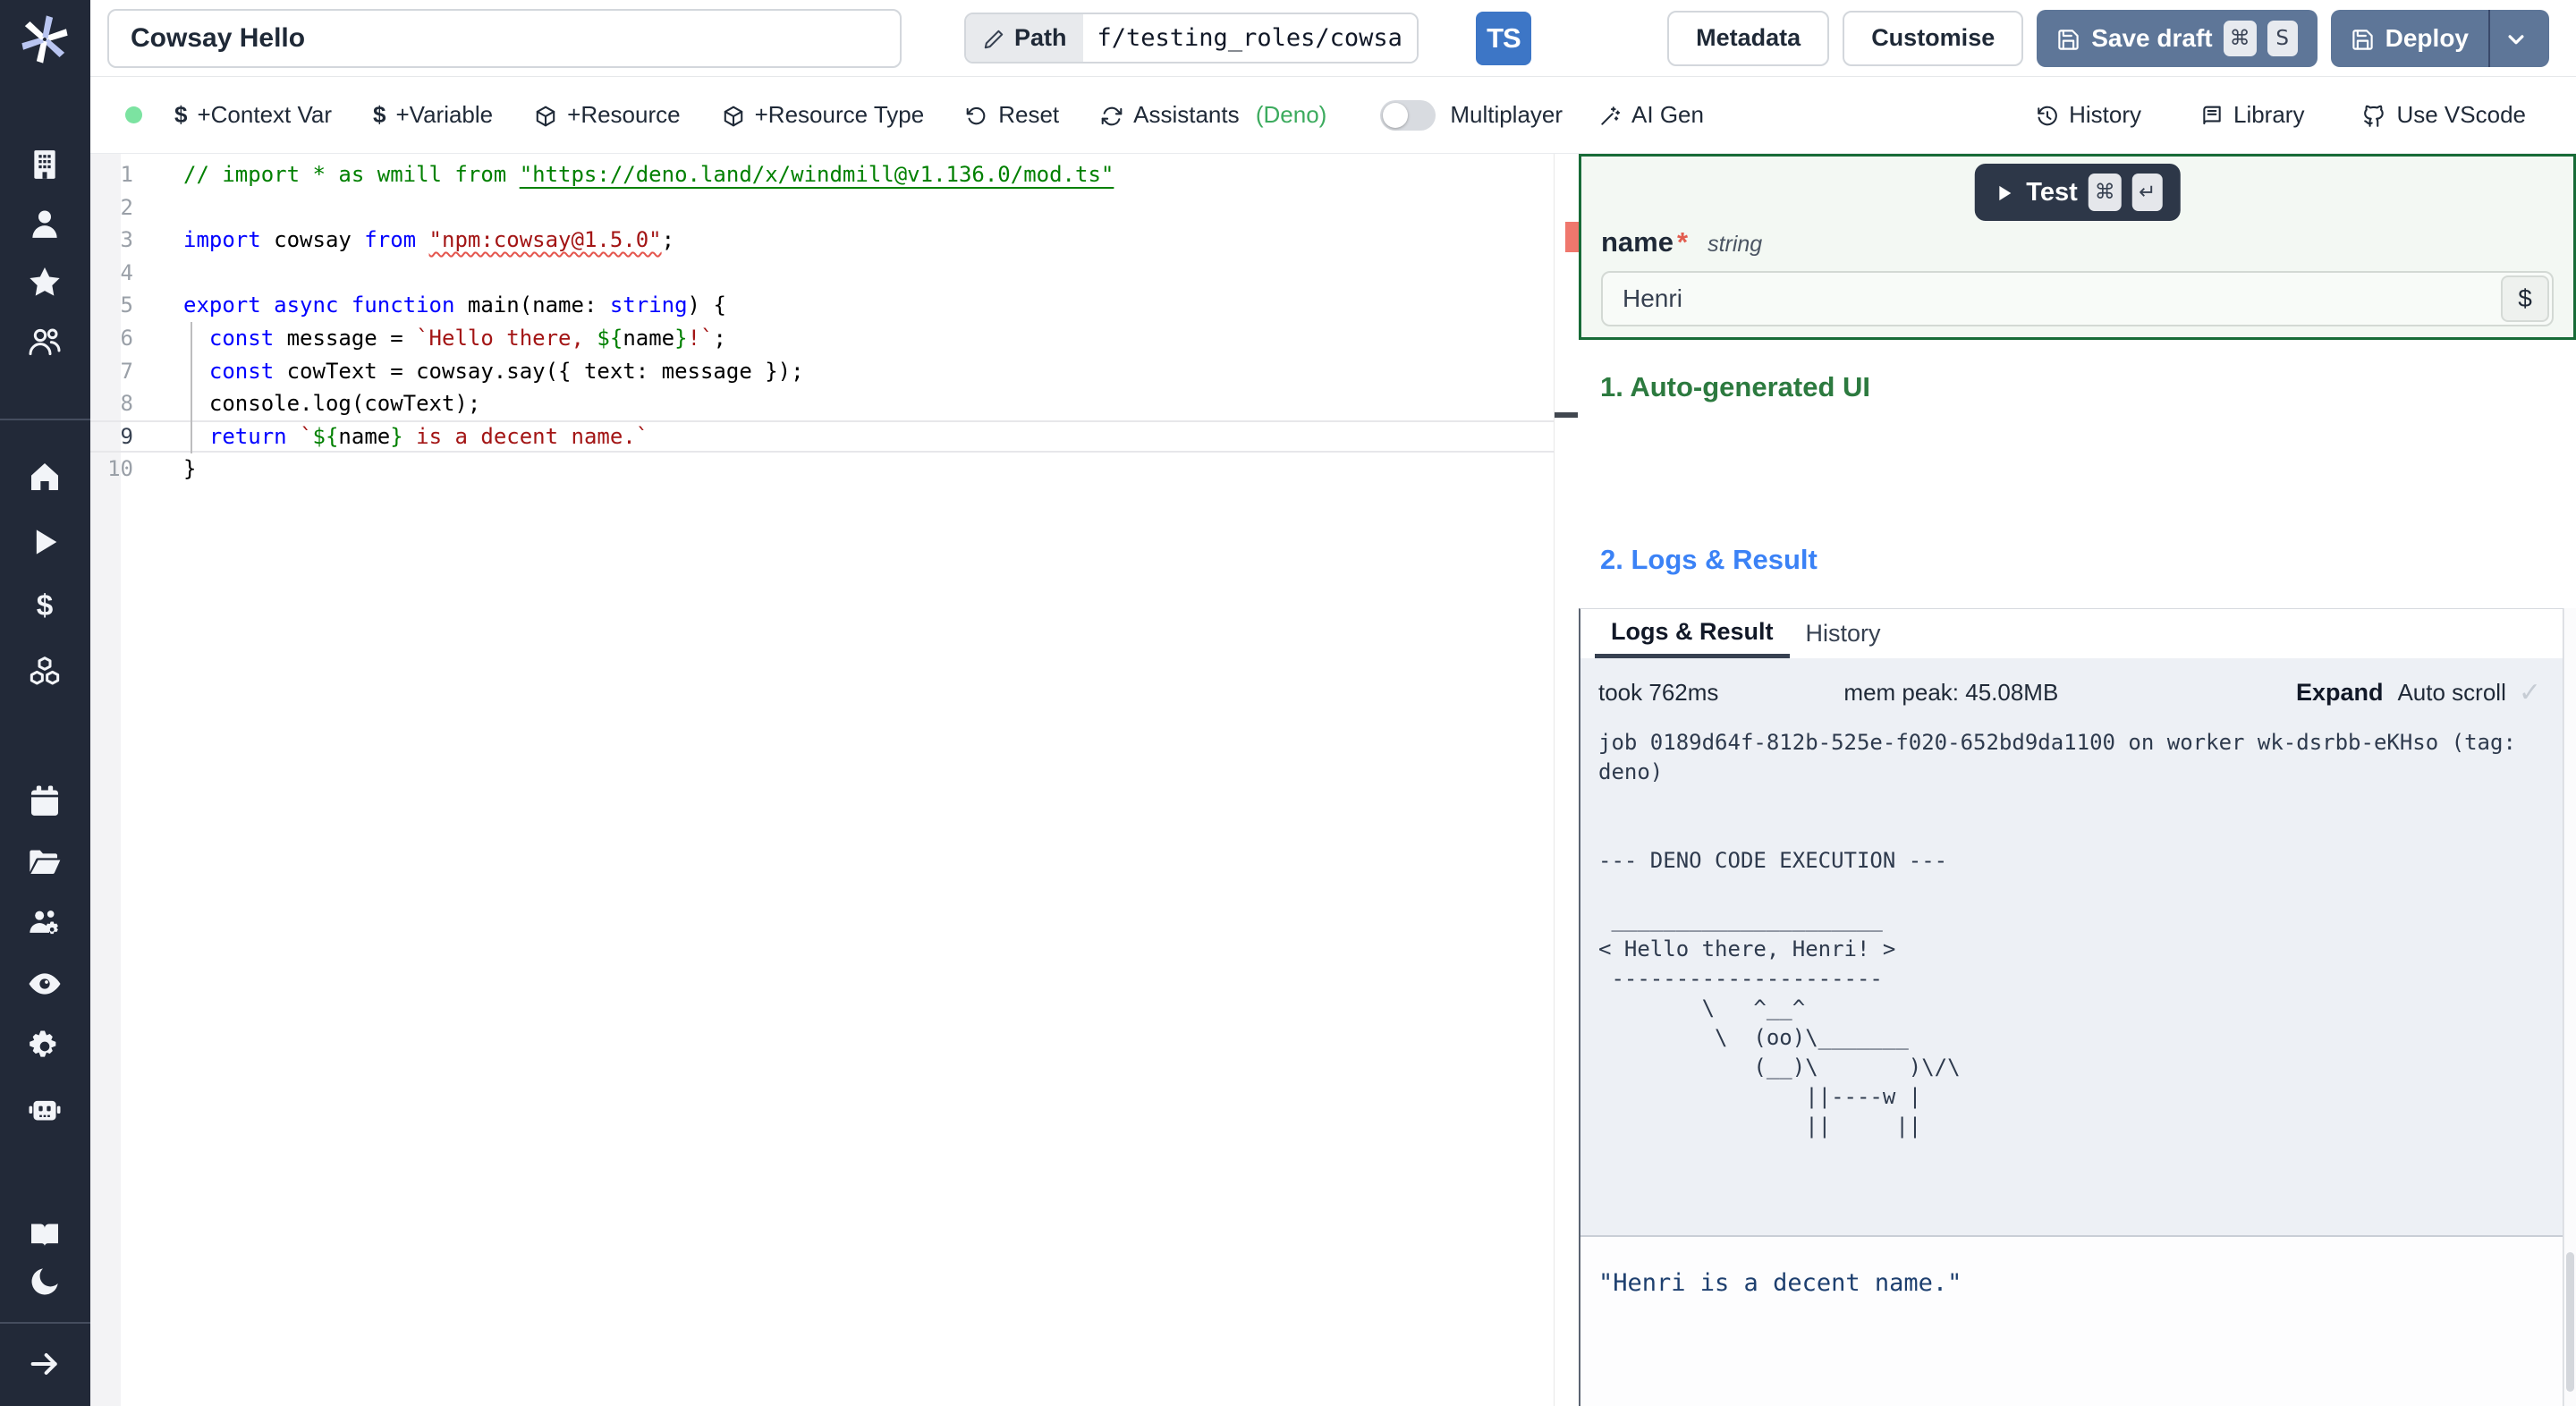  I want to click on sidebar-item-gear, so click(45, 1047).